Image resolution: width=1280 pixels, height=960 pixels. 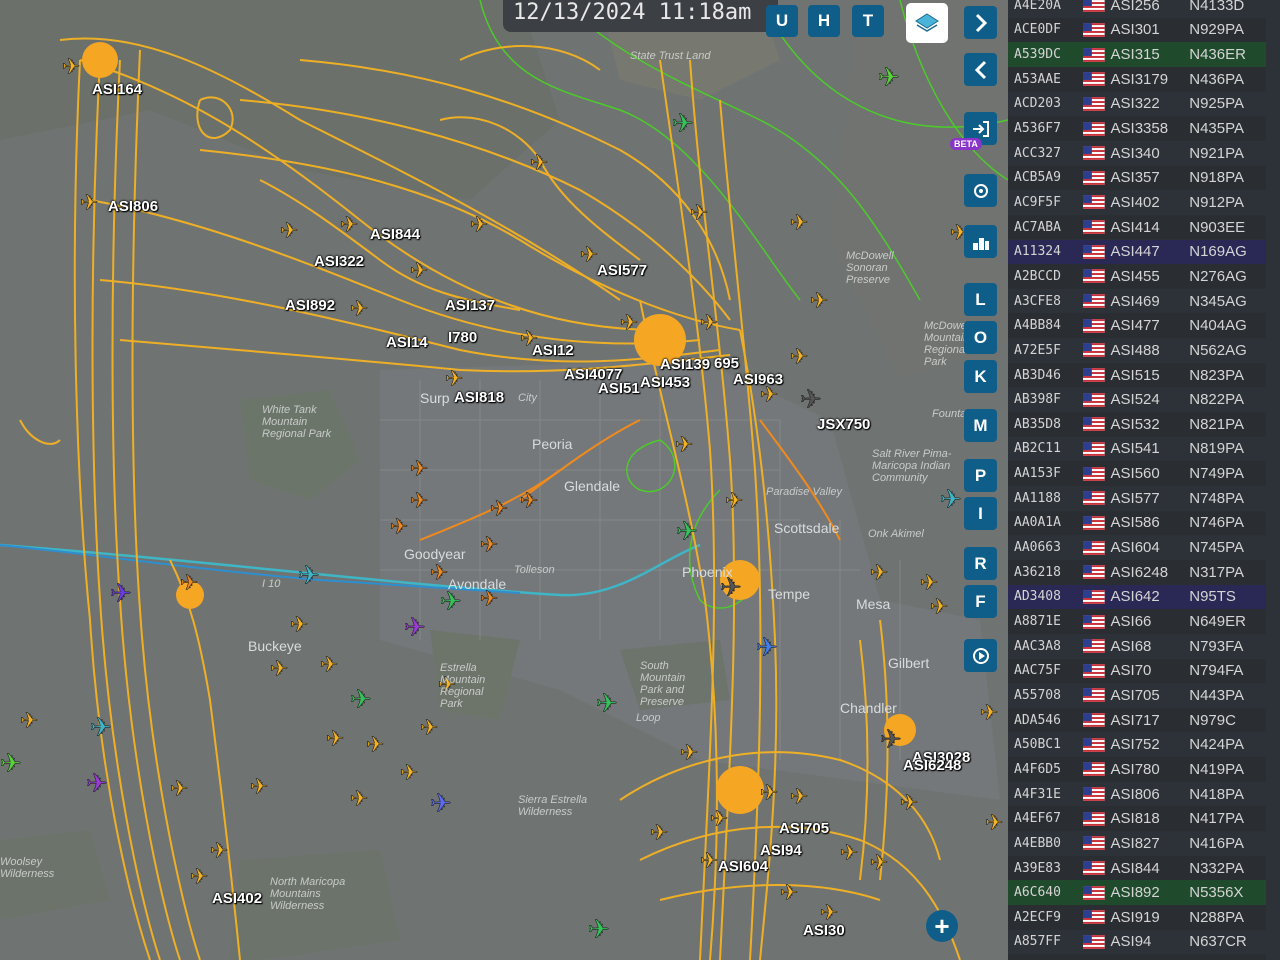 What do you see at coordinates (932, 765) in the screenshot?
I see `aircraft-label: ASI6248` at bounding box center [932, 765].